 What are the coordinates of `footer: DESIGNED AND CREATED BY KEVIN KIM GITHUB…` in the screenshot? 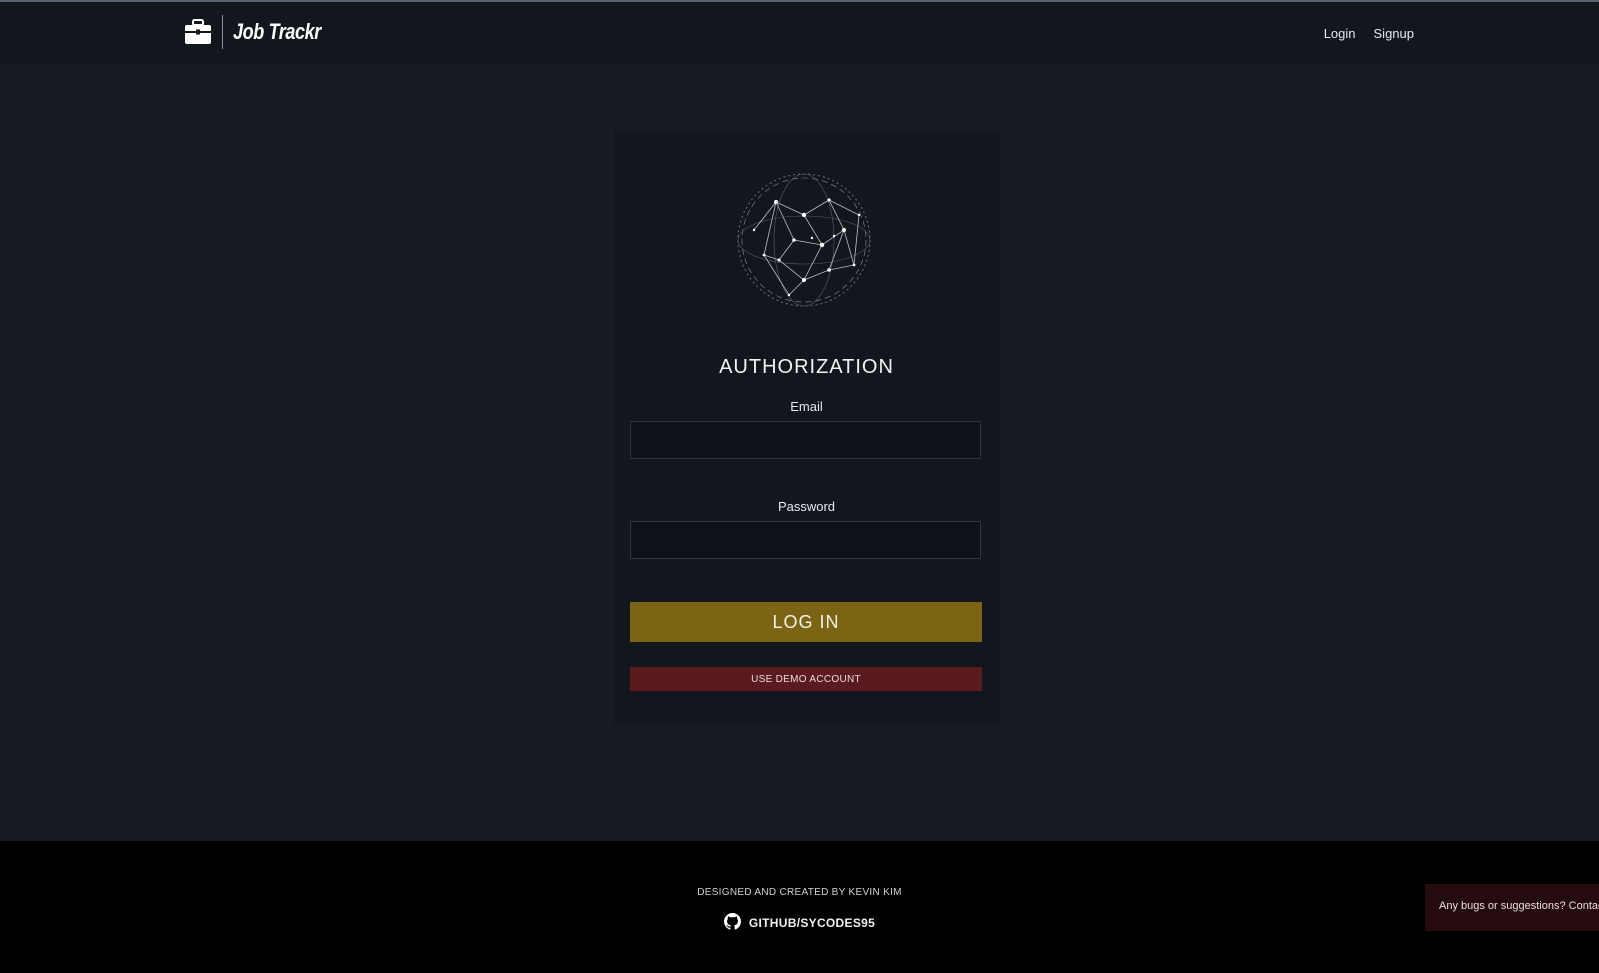 It's located at (799, 907).